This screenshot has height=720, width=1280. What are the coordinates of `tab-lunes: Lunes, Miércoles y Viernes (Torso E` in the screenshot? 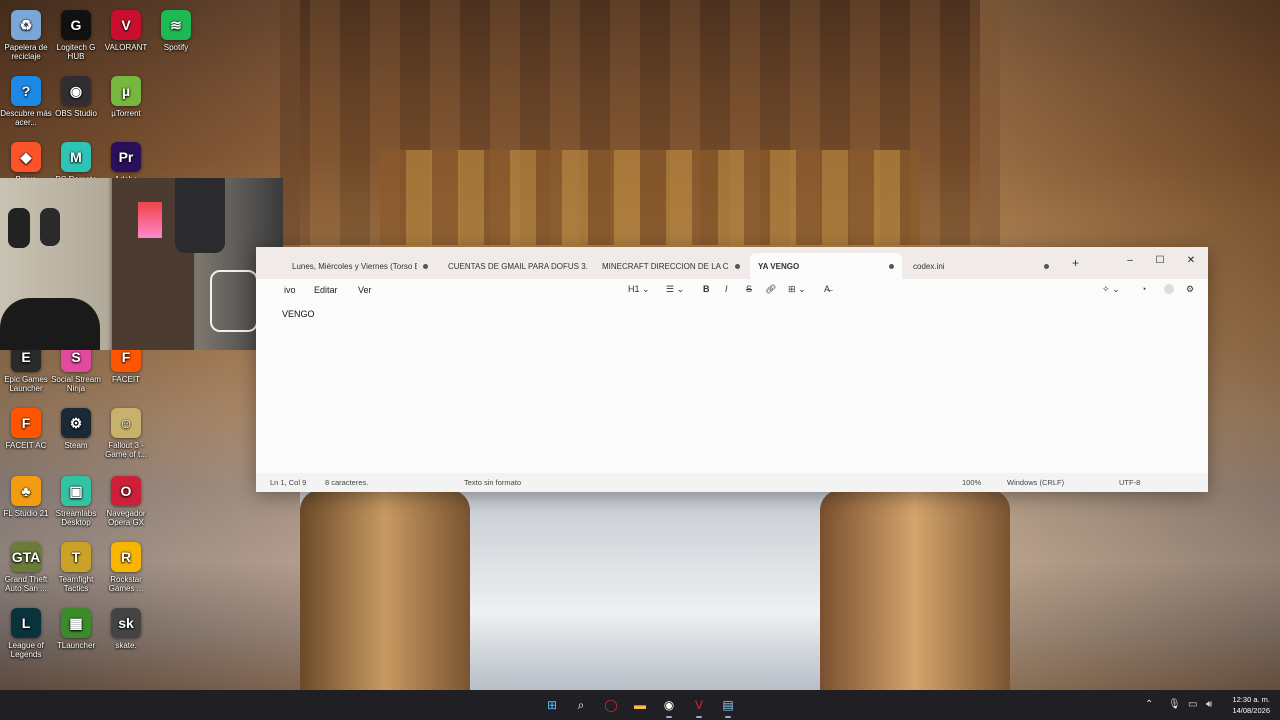 It's located at (360, 266).